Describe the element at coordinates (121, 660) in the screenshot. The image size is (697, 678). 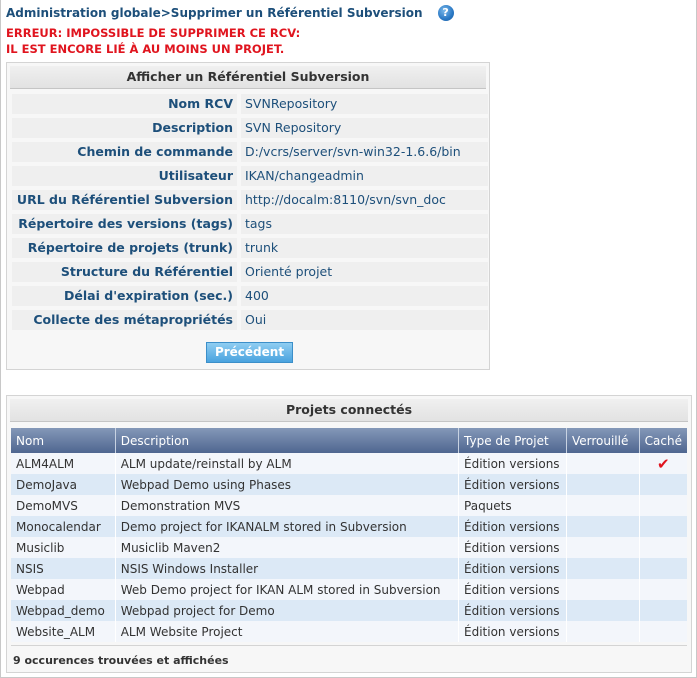
I see `result-count: 9 occurences trouvées et affichées` at that location.